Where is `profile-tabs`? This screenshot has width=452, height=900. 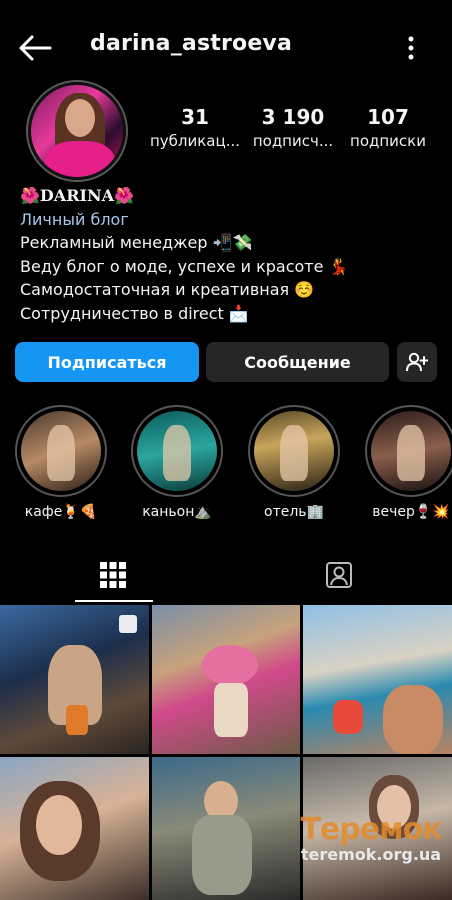 profile-tabs is located at coordinates (226, 575).